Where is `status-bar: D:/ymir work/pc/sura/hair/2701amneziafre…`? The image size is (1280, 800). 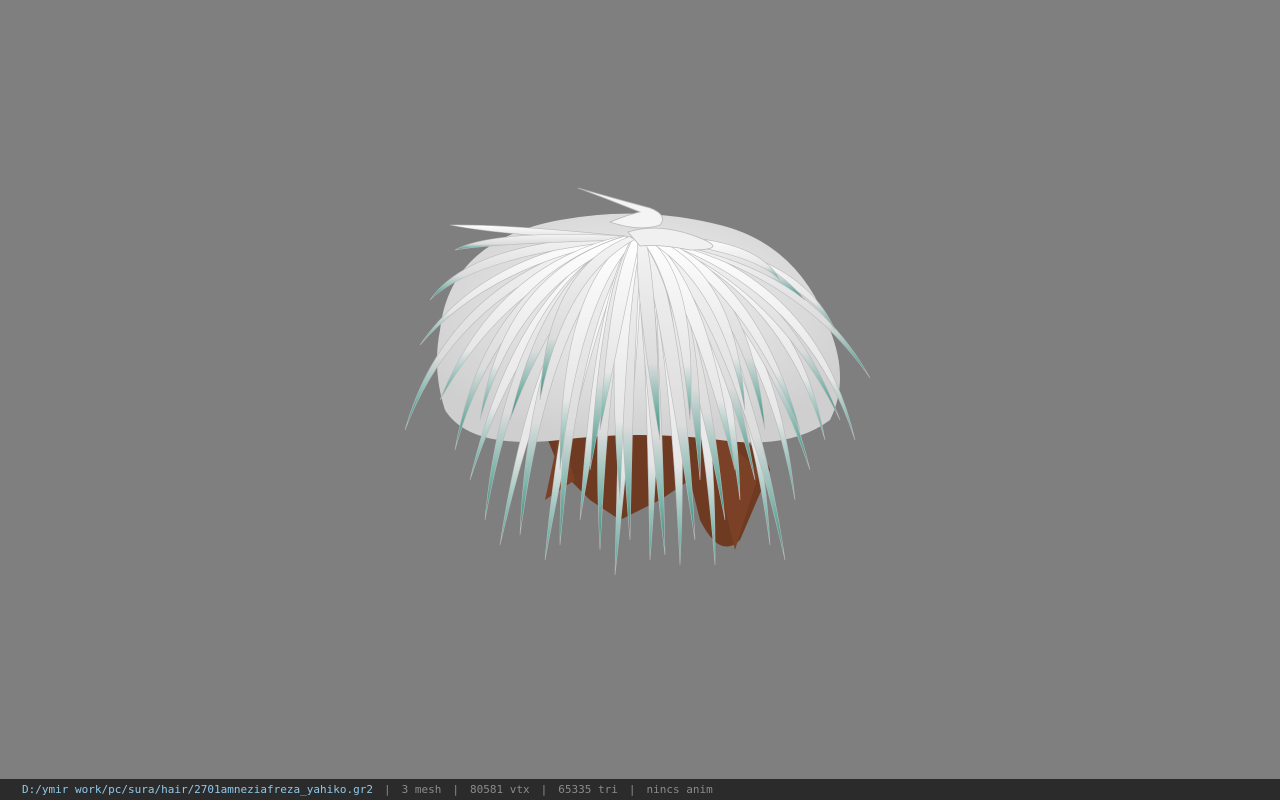 status-bar: D:/ymir work/pc/sura/hair/2701amneziafre… is located at coordinates (640, 789).